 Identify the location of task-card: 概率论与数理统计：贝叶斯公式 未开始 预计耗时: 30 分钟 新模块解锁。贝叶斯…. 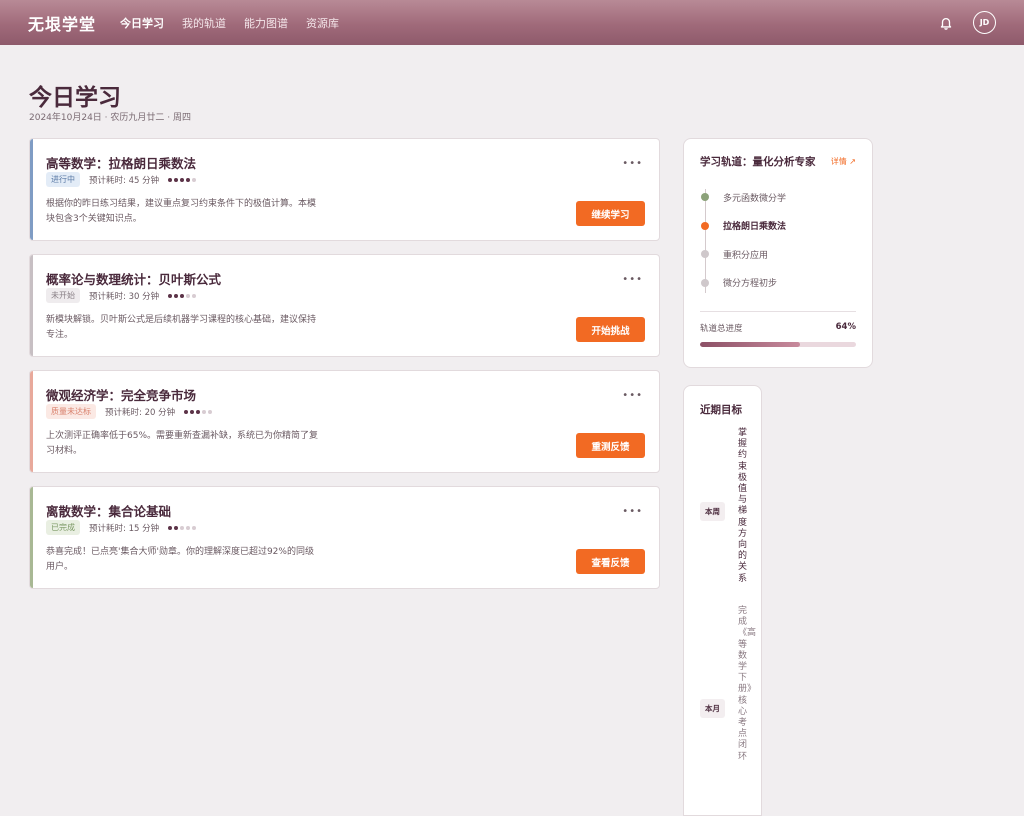
(344, 305).